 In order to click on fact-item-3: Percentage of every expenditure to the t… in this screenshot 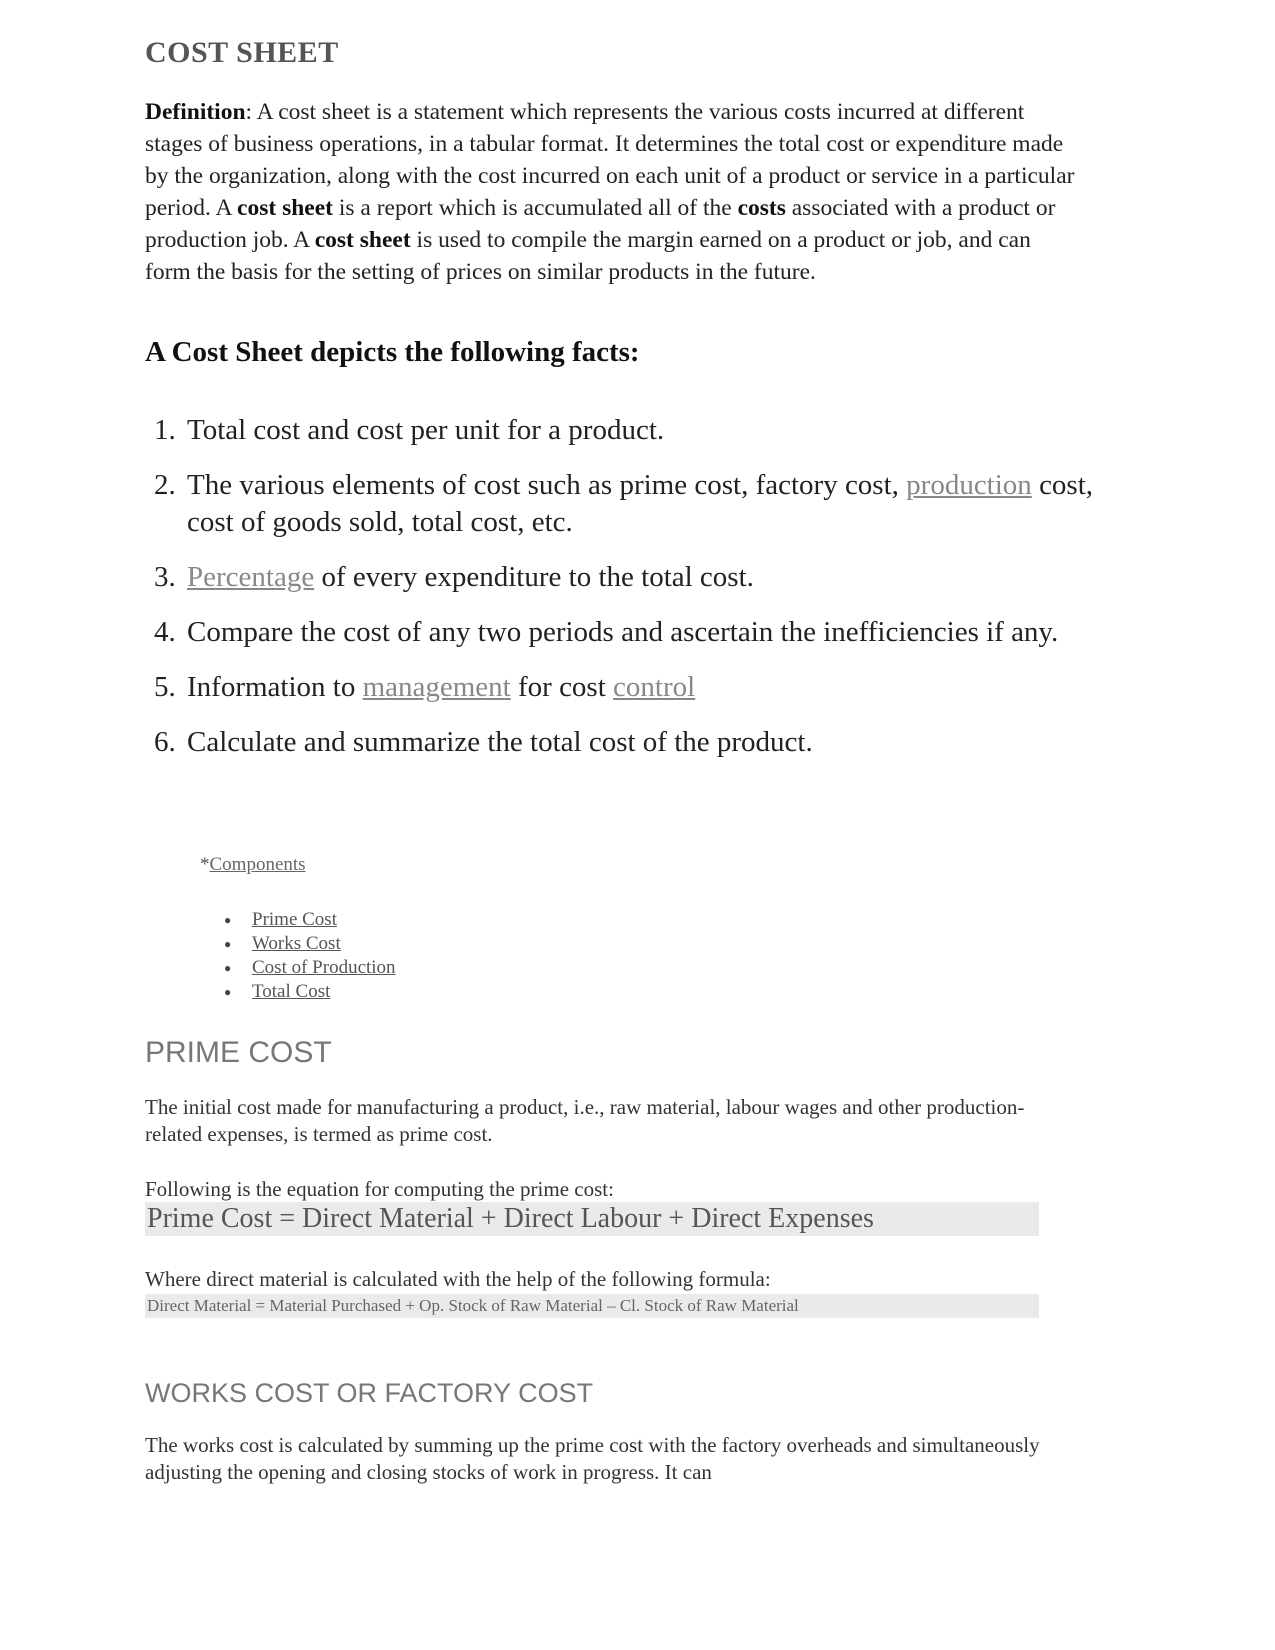, I will do `click(648, 577)`.